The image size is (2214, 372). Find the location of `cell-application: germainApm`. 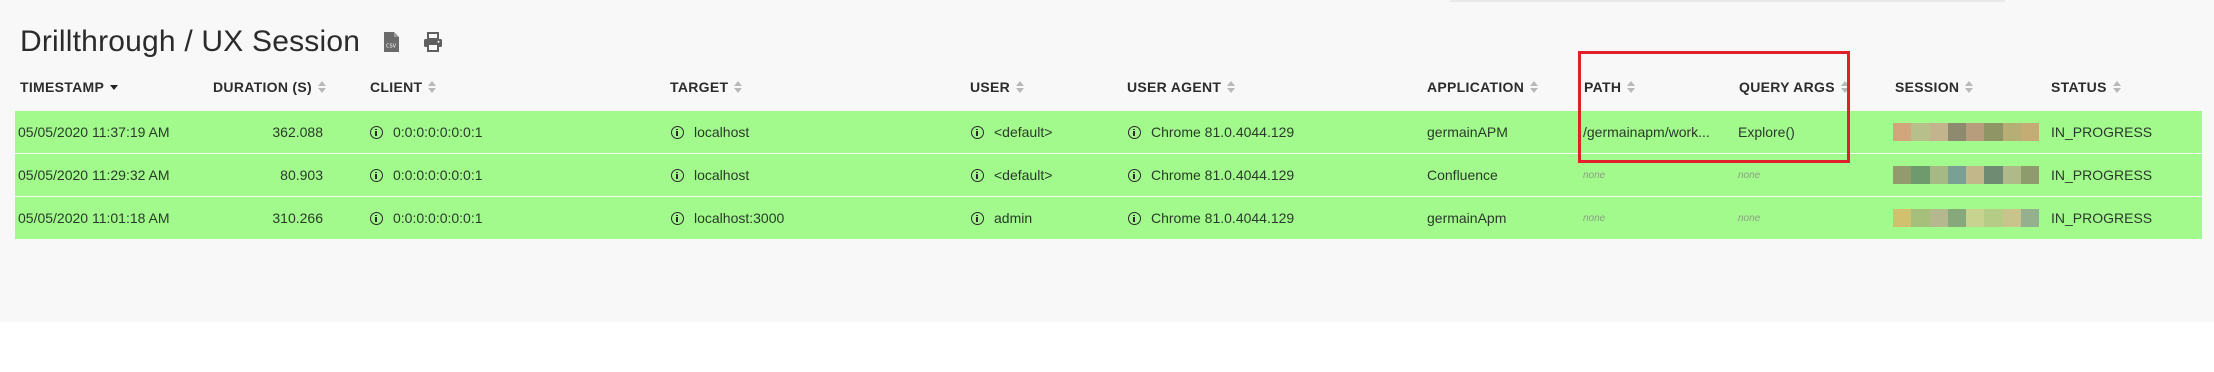

cell-application: germainApm is located at coordinates (1497, 218).